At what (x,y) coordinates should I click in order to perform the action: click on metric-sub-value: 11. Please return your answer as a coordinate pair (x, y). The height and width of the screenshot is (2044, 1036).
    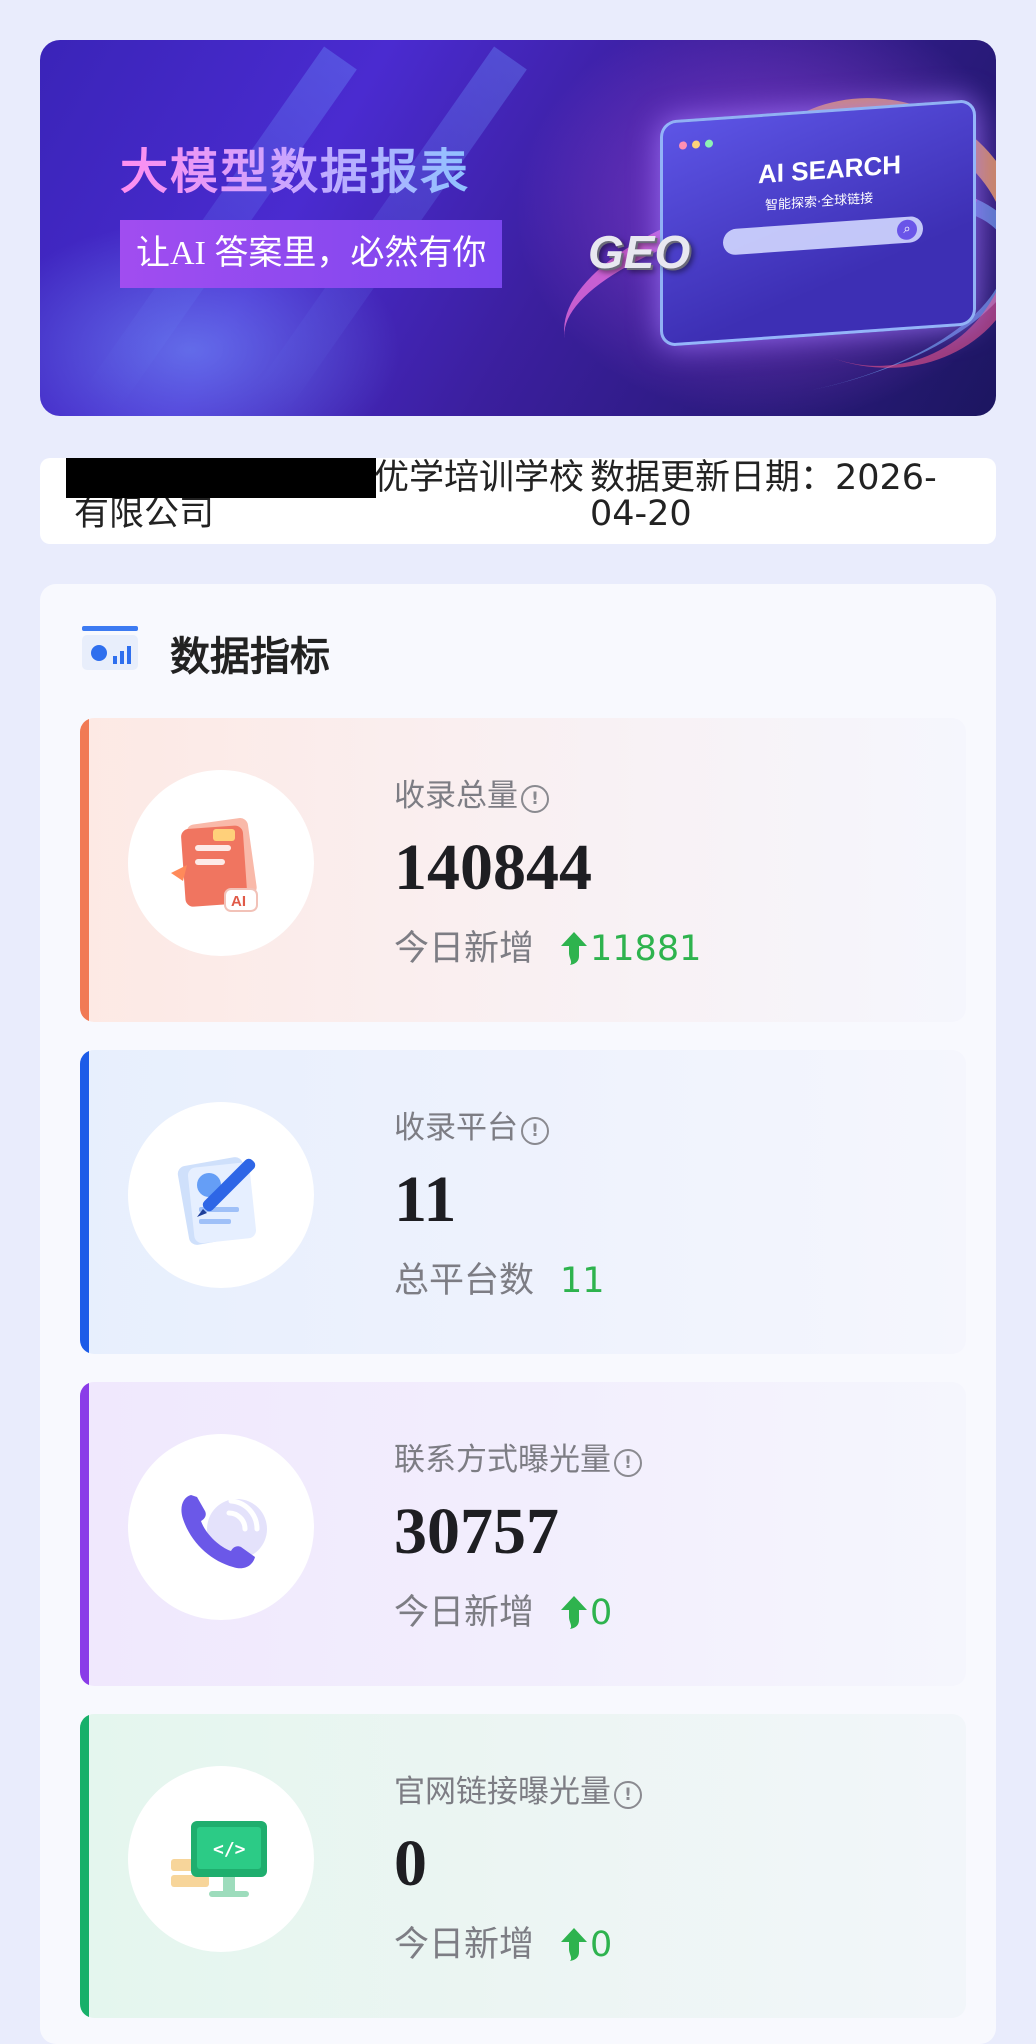
    Looking at the image, I should click on (582, 1281).